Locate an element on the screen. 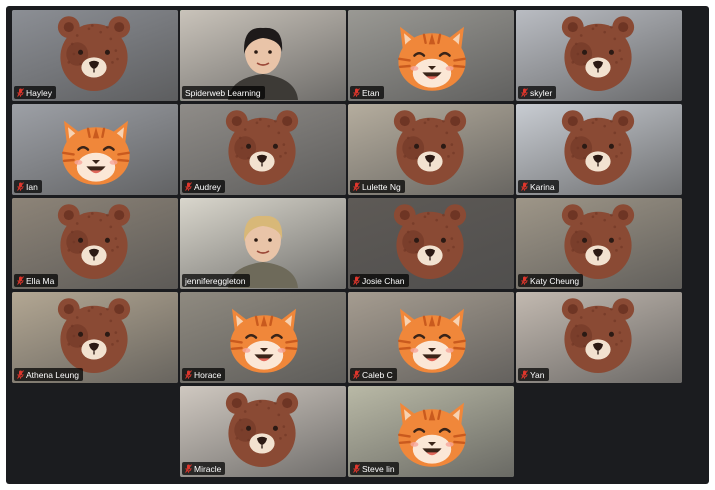 This screenshot has height=490, width=715. participant-name: Miracle is located at coordinates (208, 468).